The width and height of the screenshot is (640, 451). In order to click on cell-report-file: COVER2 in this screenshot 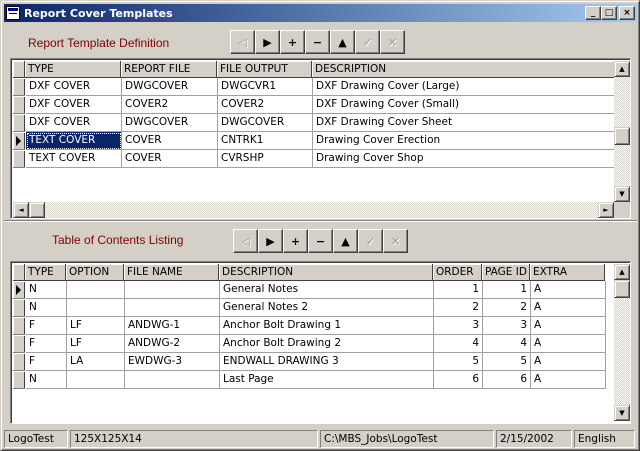, I will do `click(170, 105)`.